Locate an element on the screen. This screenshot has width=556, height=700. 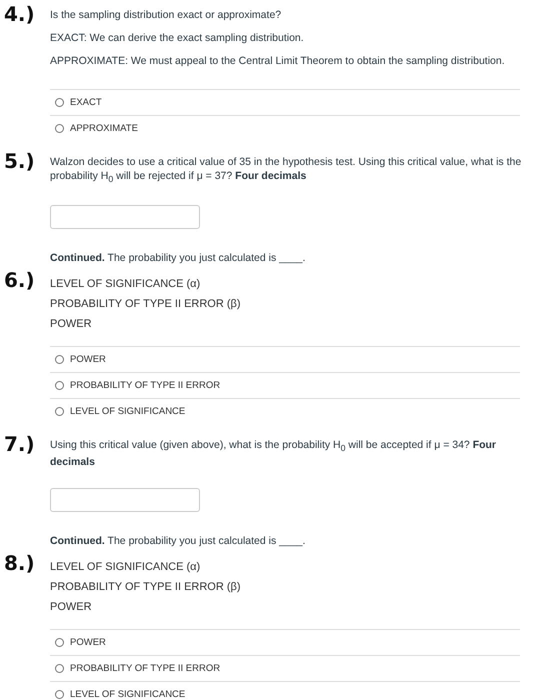
question-number: 7.) is located at coordinates (19, 444).